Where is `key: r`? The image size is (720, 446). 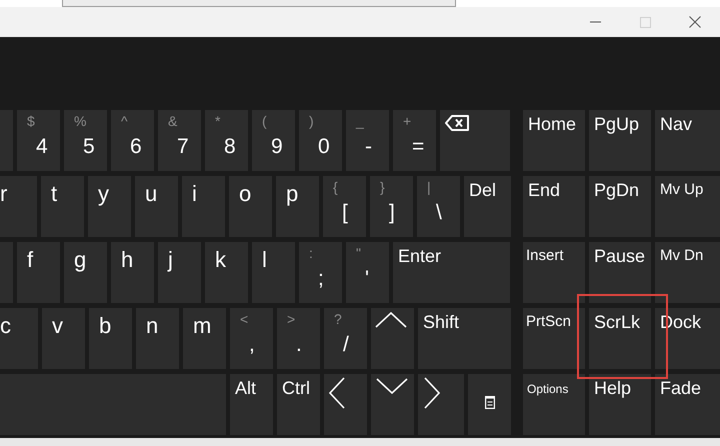
key: r is located at coordinates (18, 206).